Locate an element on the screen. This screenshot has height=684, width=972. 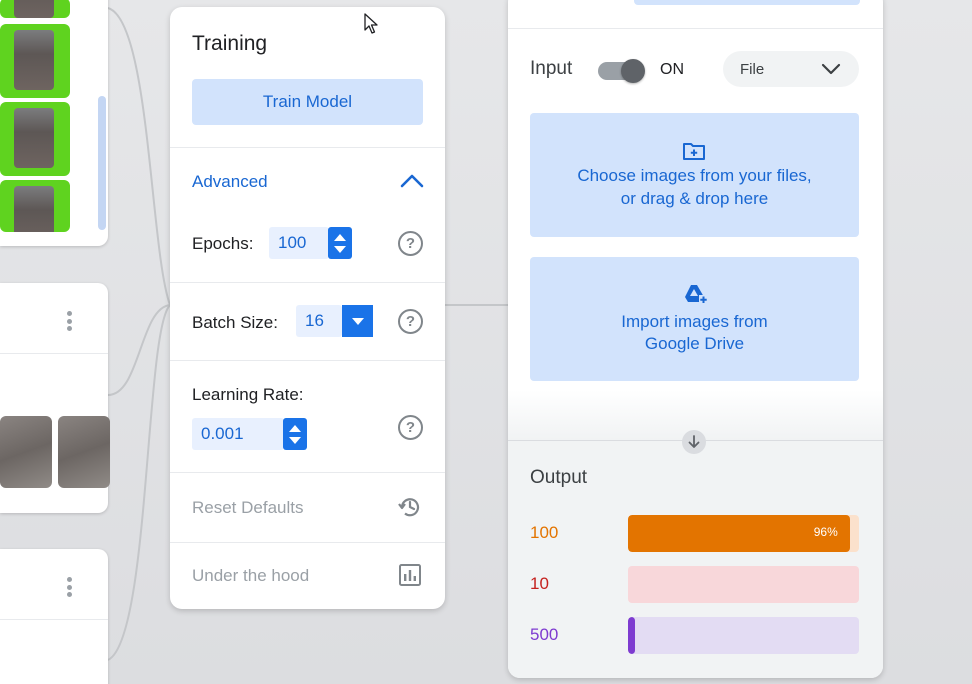
import-from-drive-area: Import images from Google Drive is located at coordinates (694, 319).